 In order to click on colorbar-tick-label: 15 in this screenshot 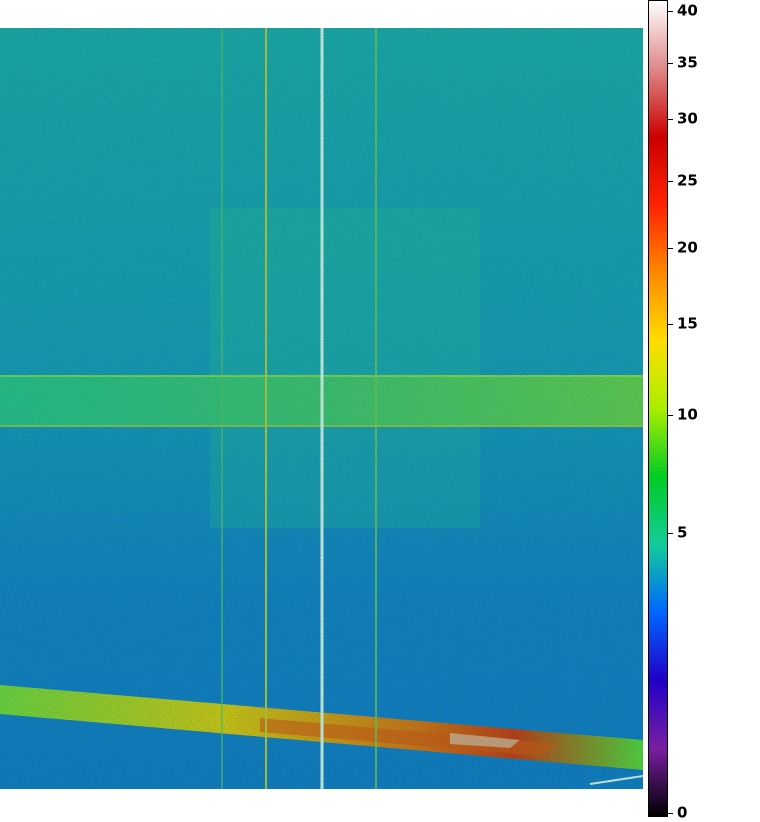, I will do `click(687, 323)`.